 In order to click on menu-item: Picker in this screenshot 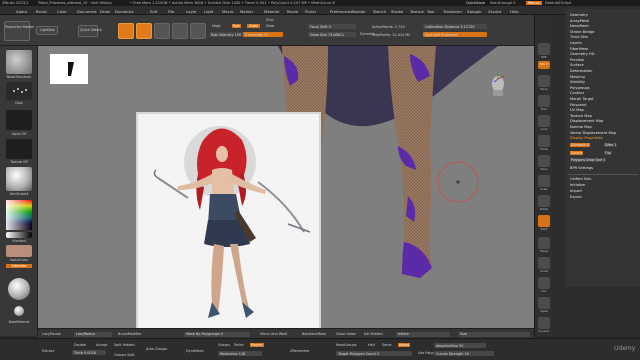, I will do `click(310, 11)`.